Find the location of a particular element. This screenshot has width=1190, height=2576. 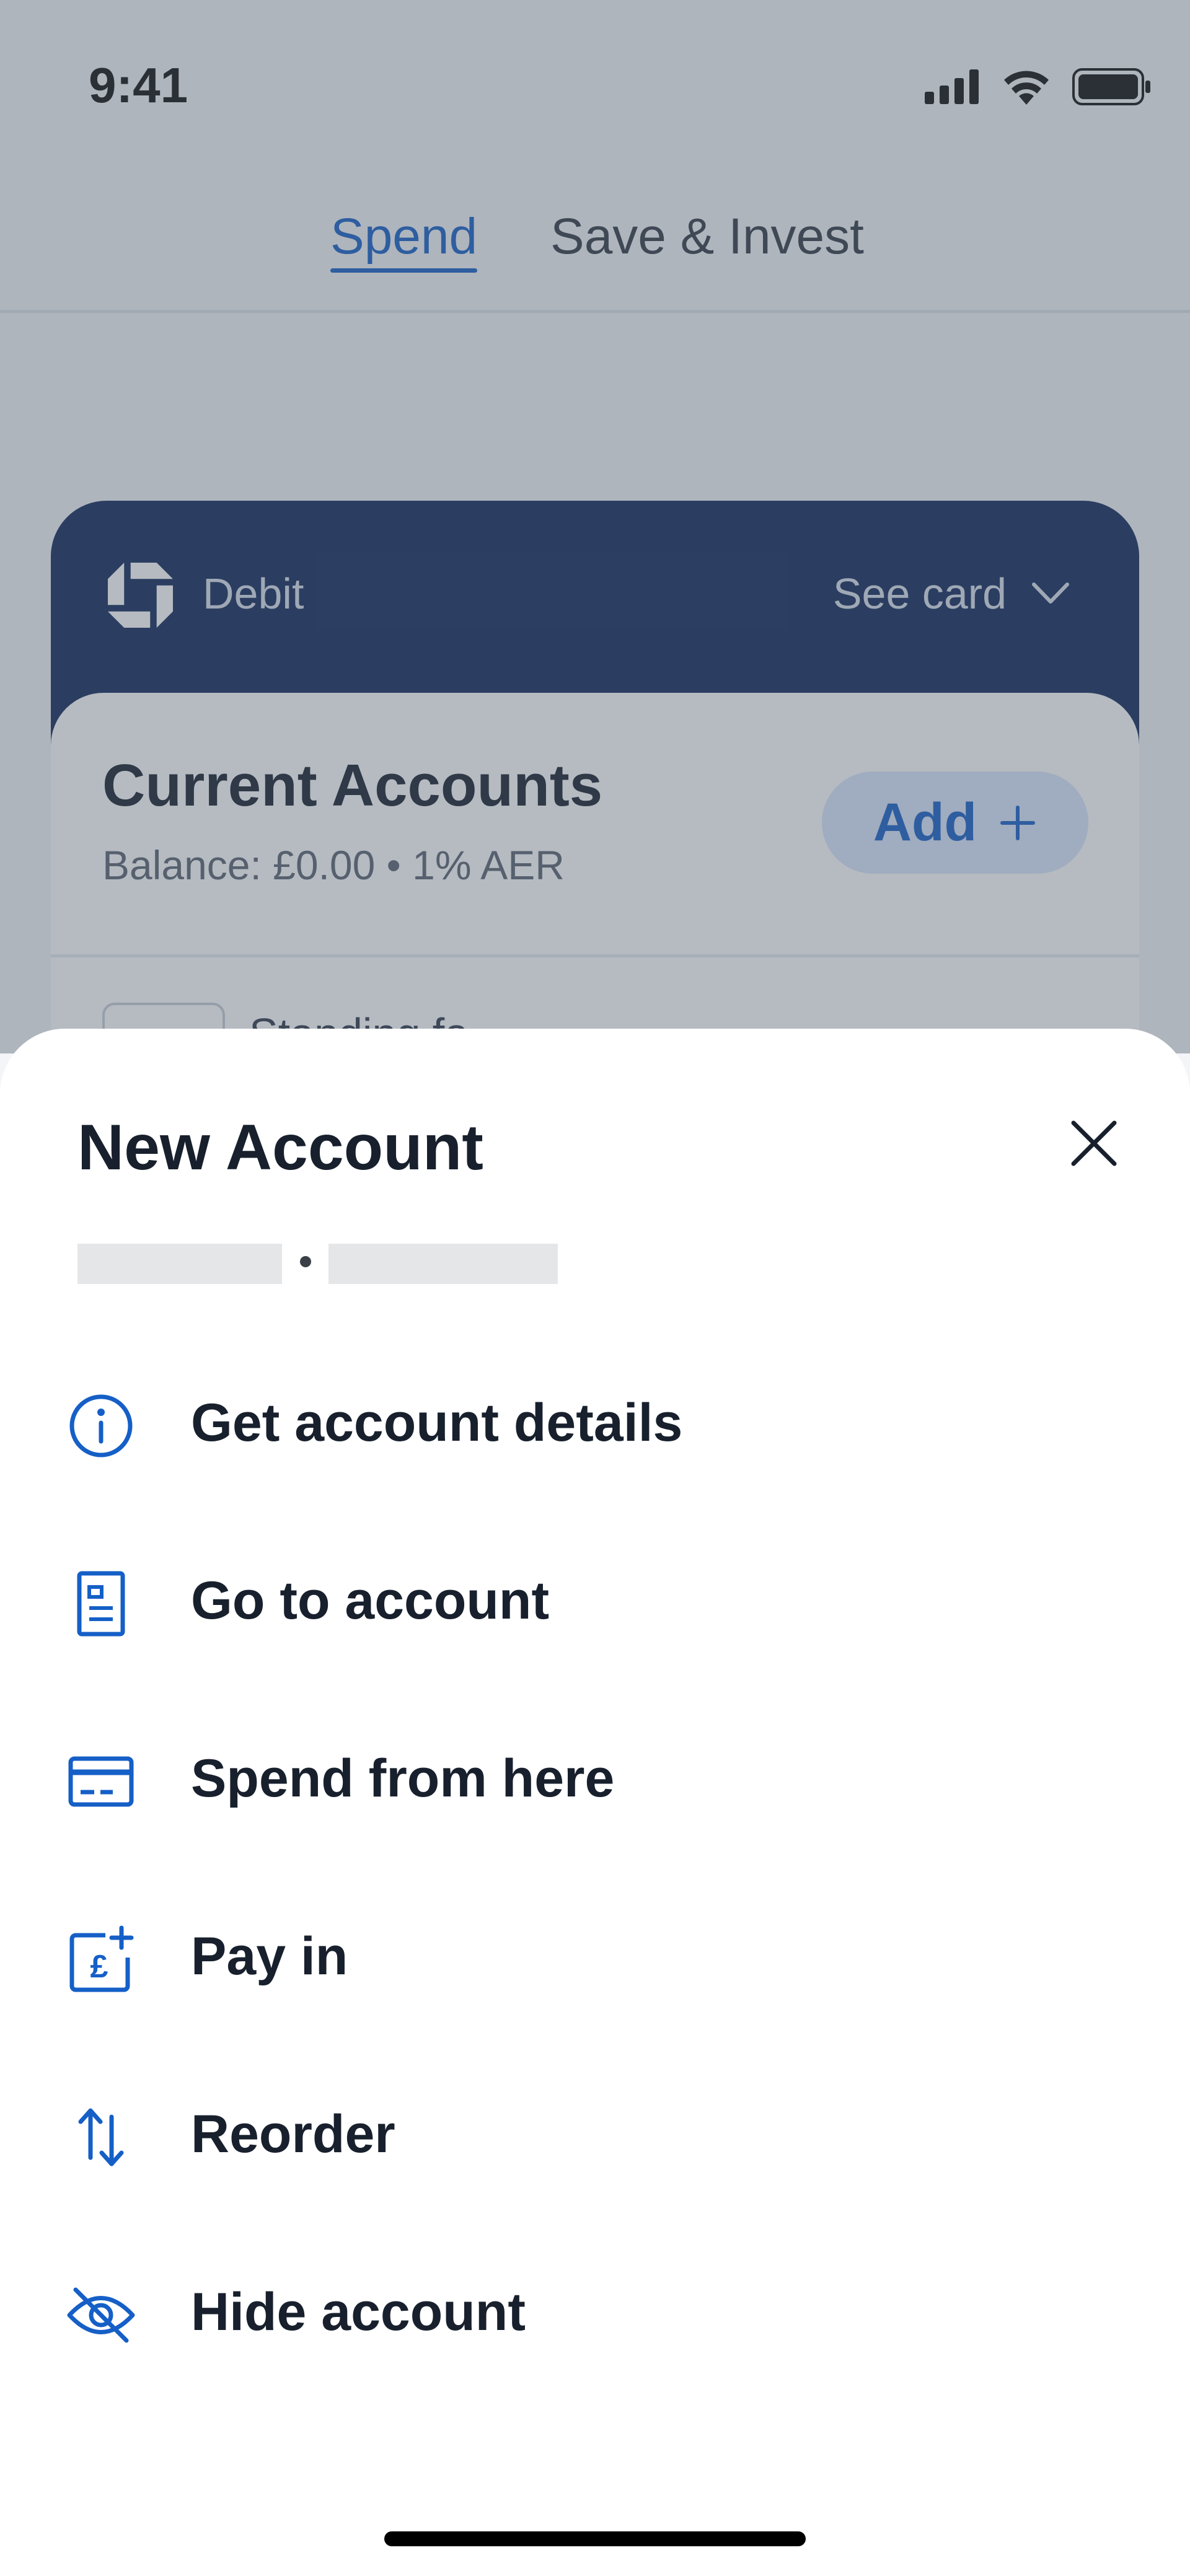

menu-label: Hide account is located at coordinates (358, 2312).